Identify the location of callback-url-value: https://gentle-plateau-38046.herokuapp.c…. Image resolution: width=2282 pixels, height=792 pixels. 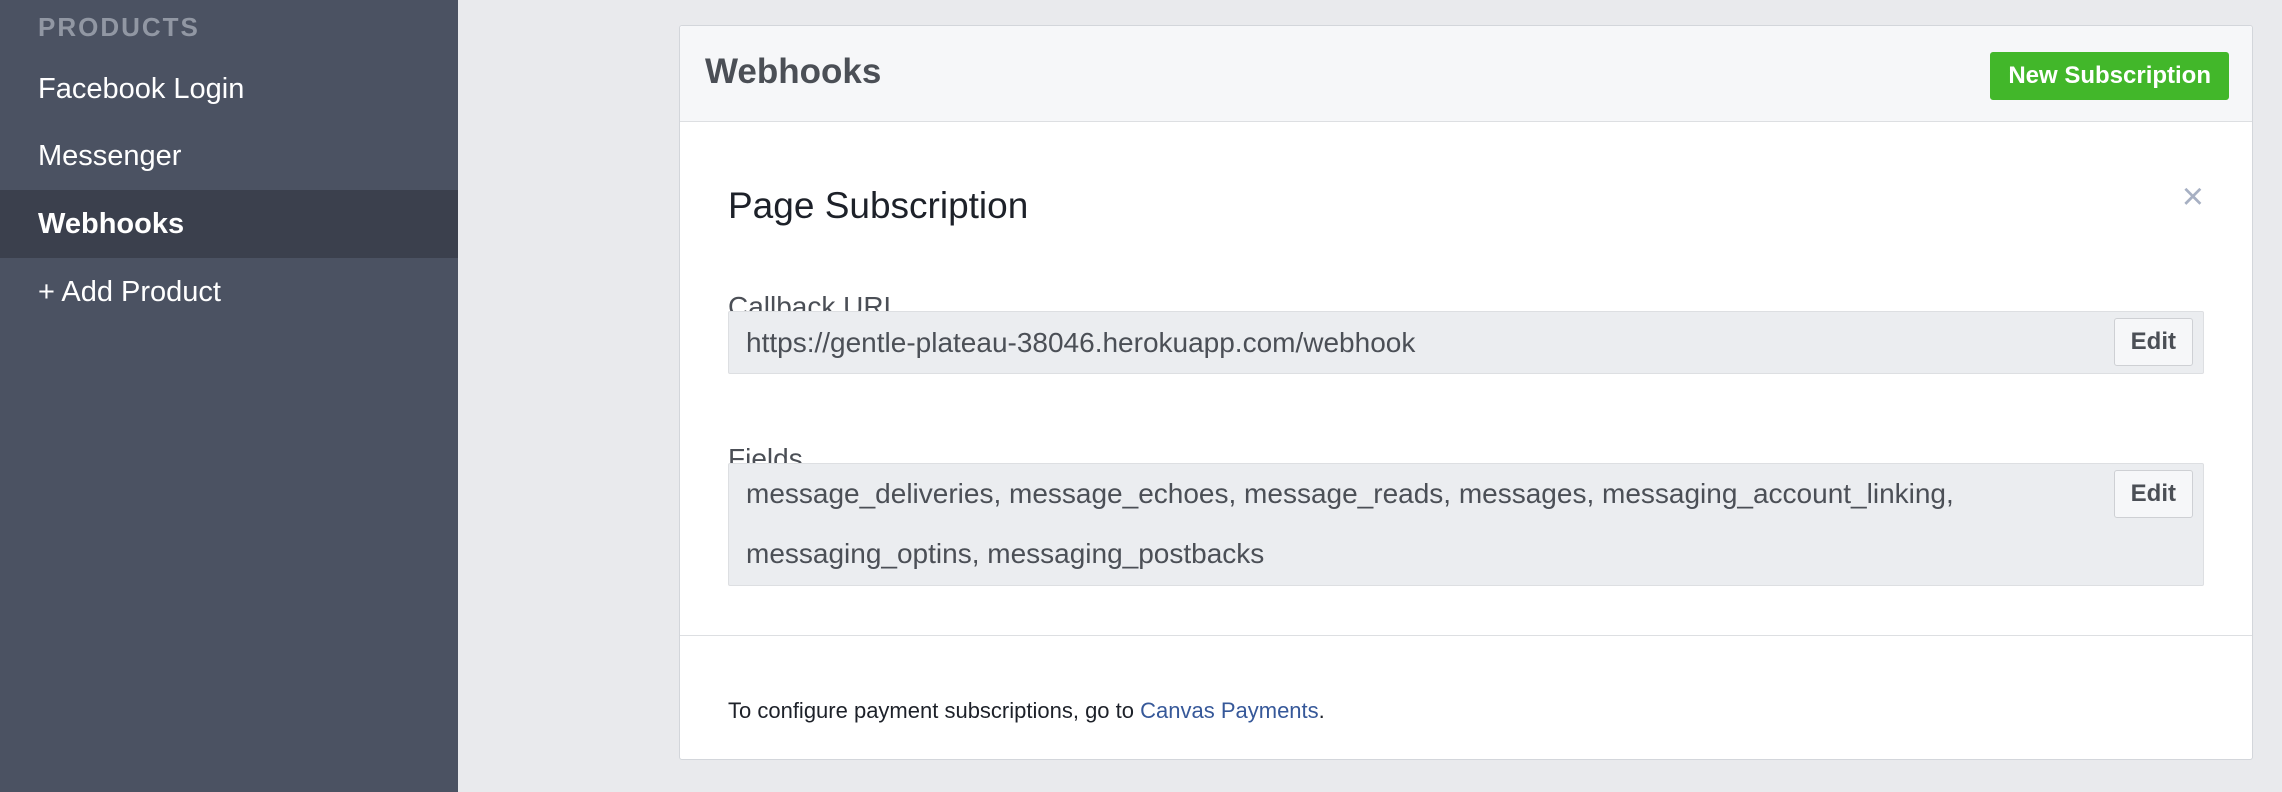
(1081, 342).